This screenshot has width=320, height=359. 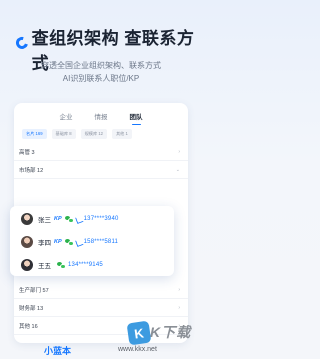 What do you see at coordinates (63, 134) in the screenshot?
I see `filter-chip: 基础库 8` at bounding box center [63, 134].